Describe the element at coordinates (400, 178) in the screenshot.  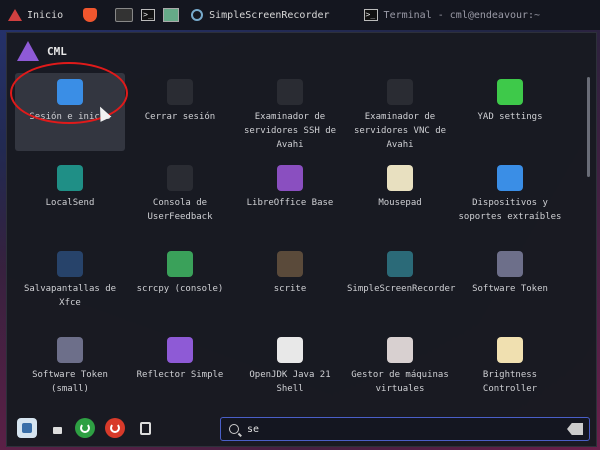
I see `mousepad-icon` at that location.